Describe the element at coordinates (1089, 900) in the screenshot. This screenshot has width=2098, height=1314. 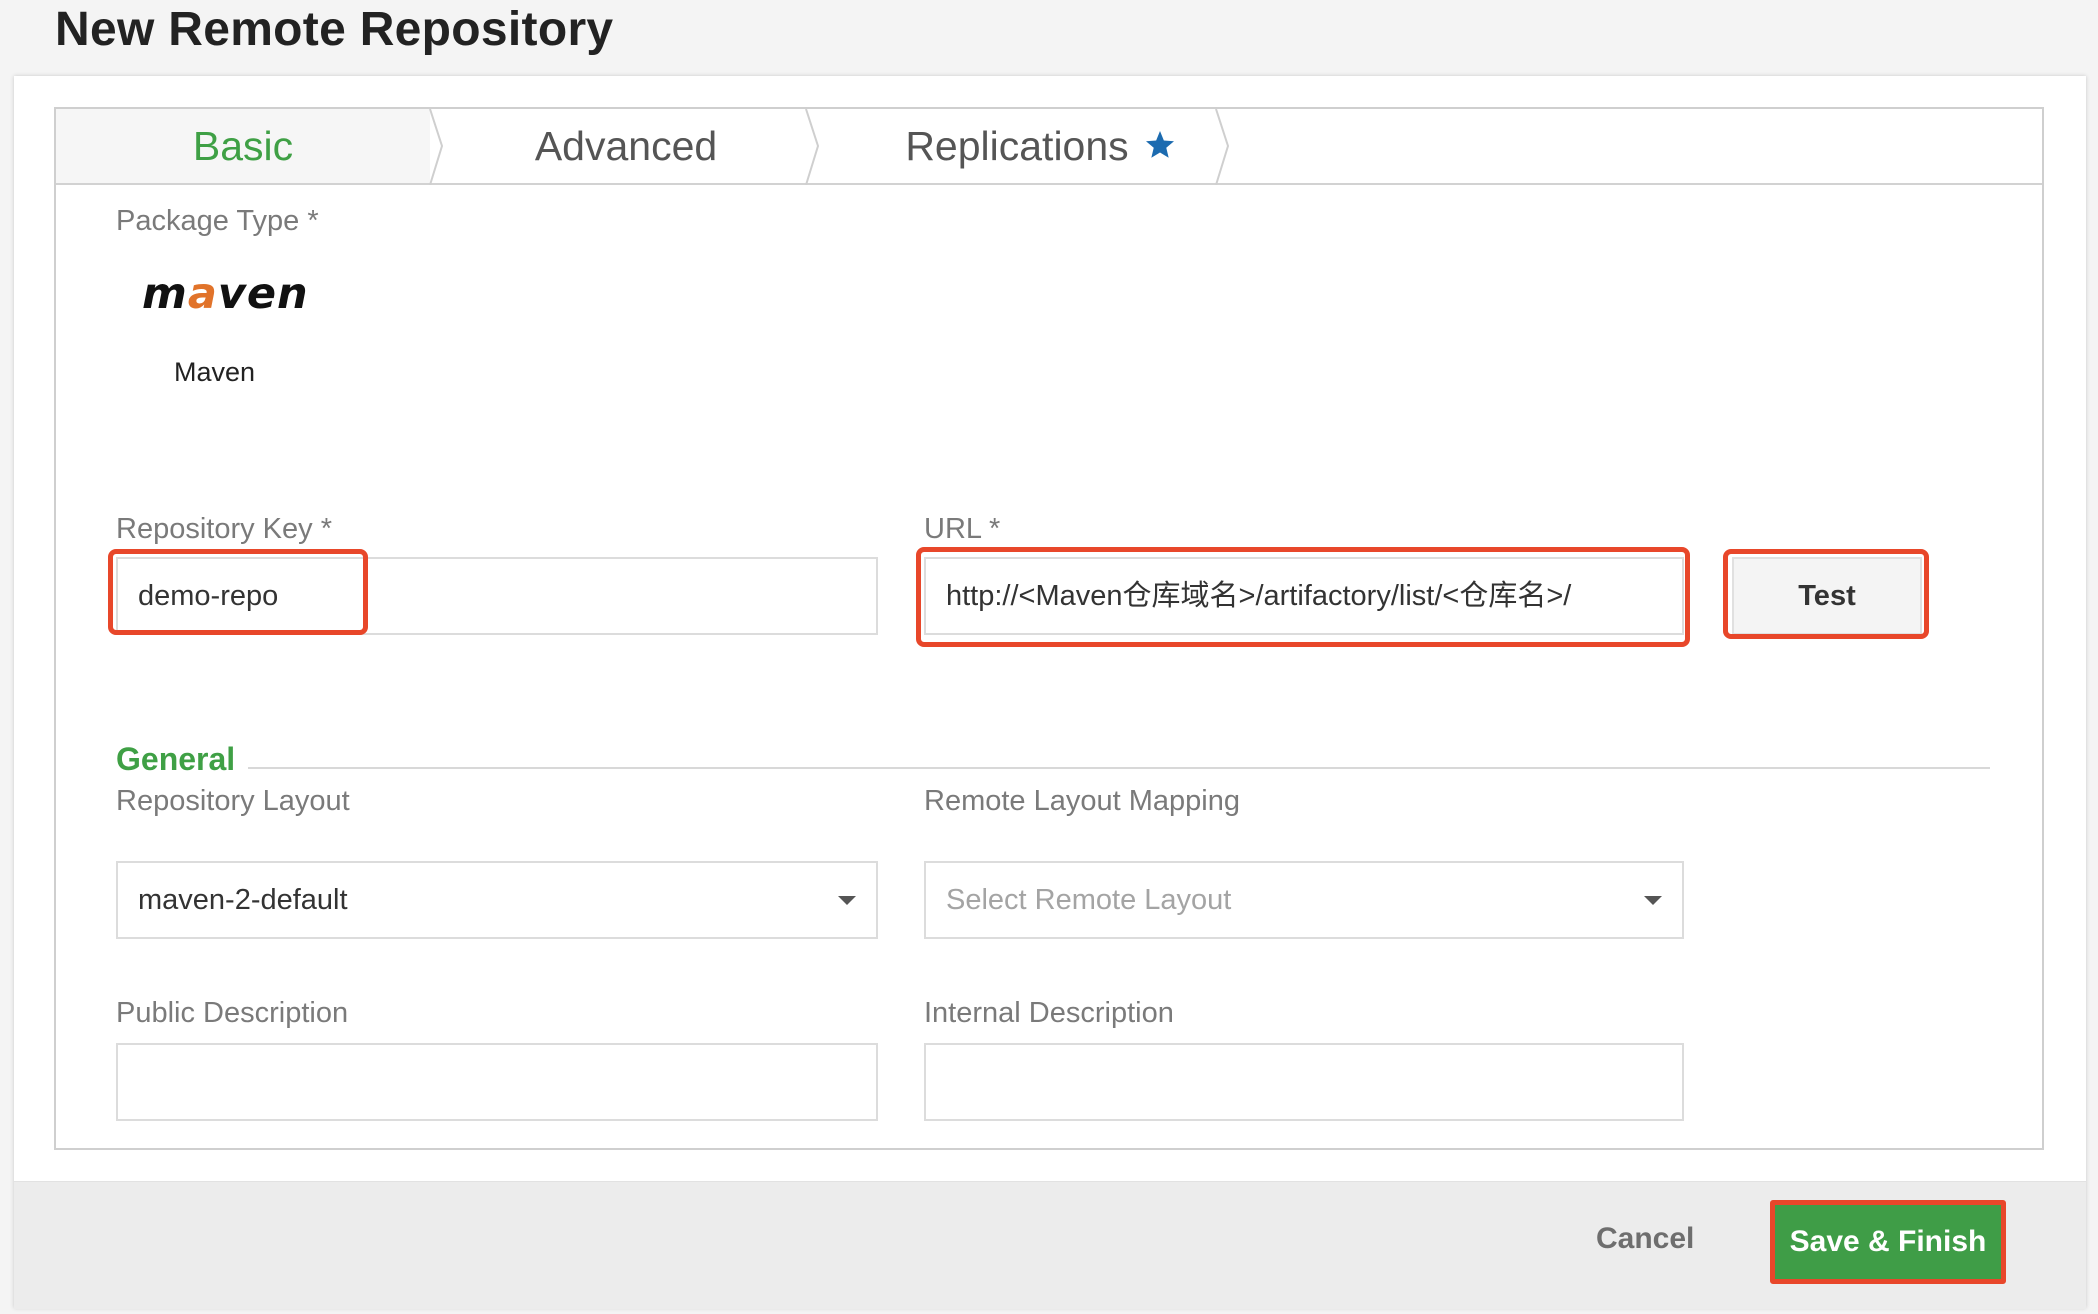
I see `remote-layout-mapping-placeholder: Select Remote Layout` at that location.